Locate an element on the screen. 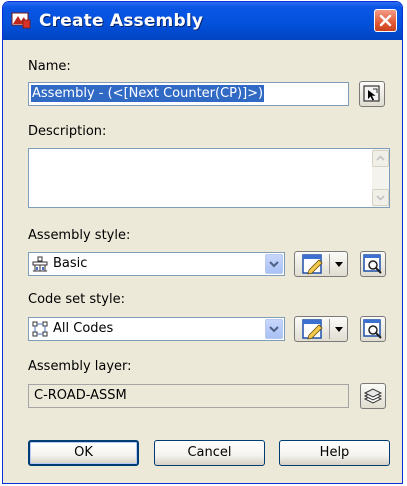 The image size is (407, 486). name-template-button is located at coordinates (372, 94).